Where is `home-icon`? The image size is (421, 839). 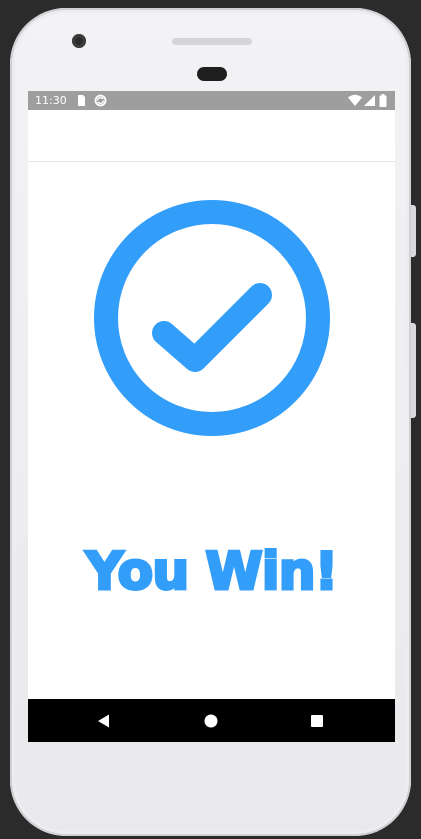 home-icon is located at coordinates (211, 721).